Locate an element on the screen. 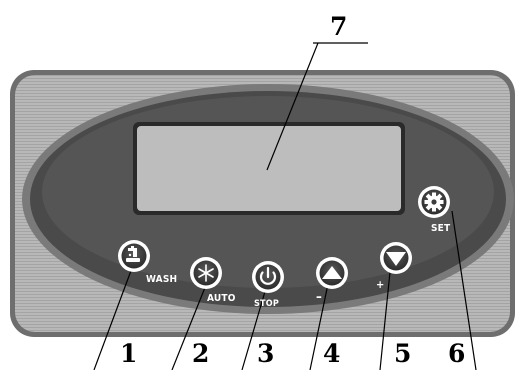 This screenshot has height=370, width=527. set-button is located at coordinates (434, 202).